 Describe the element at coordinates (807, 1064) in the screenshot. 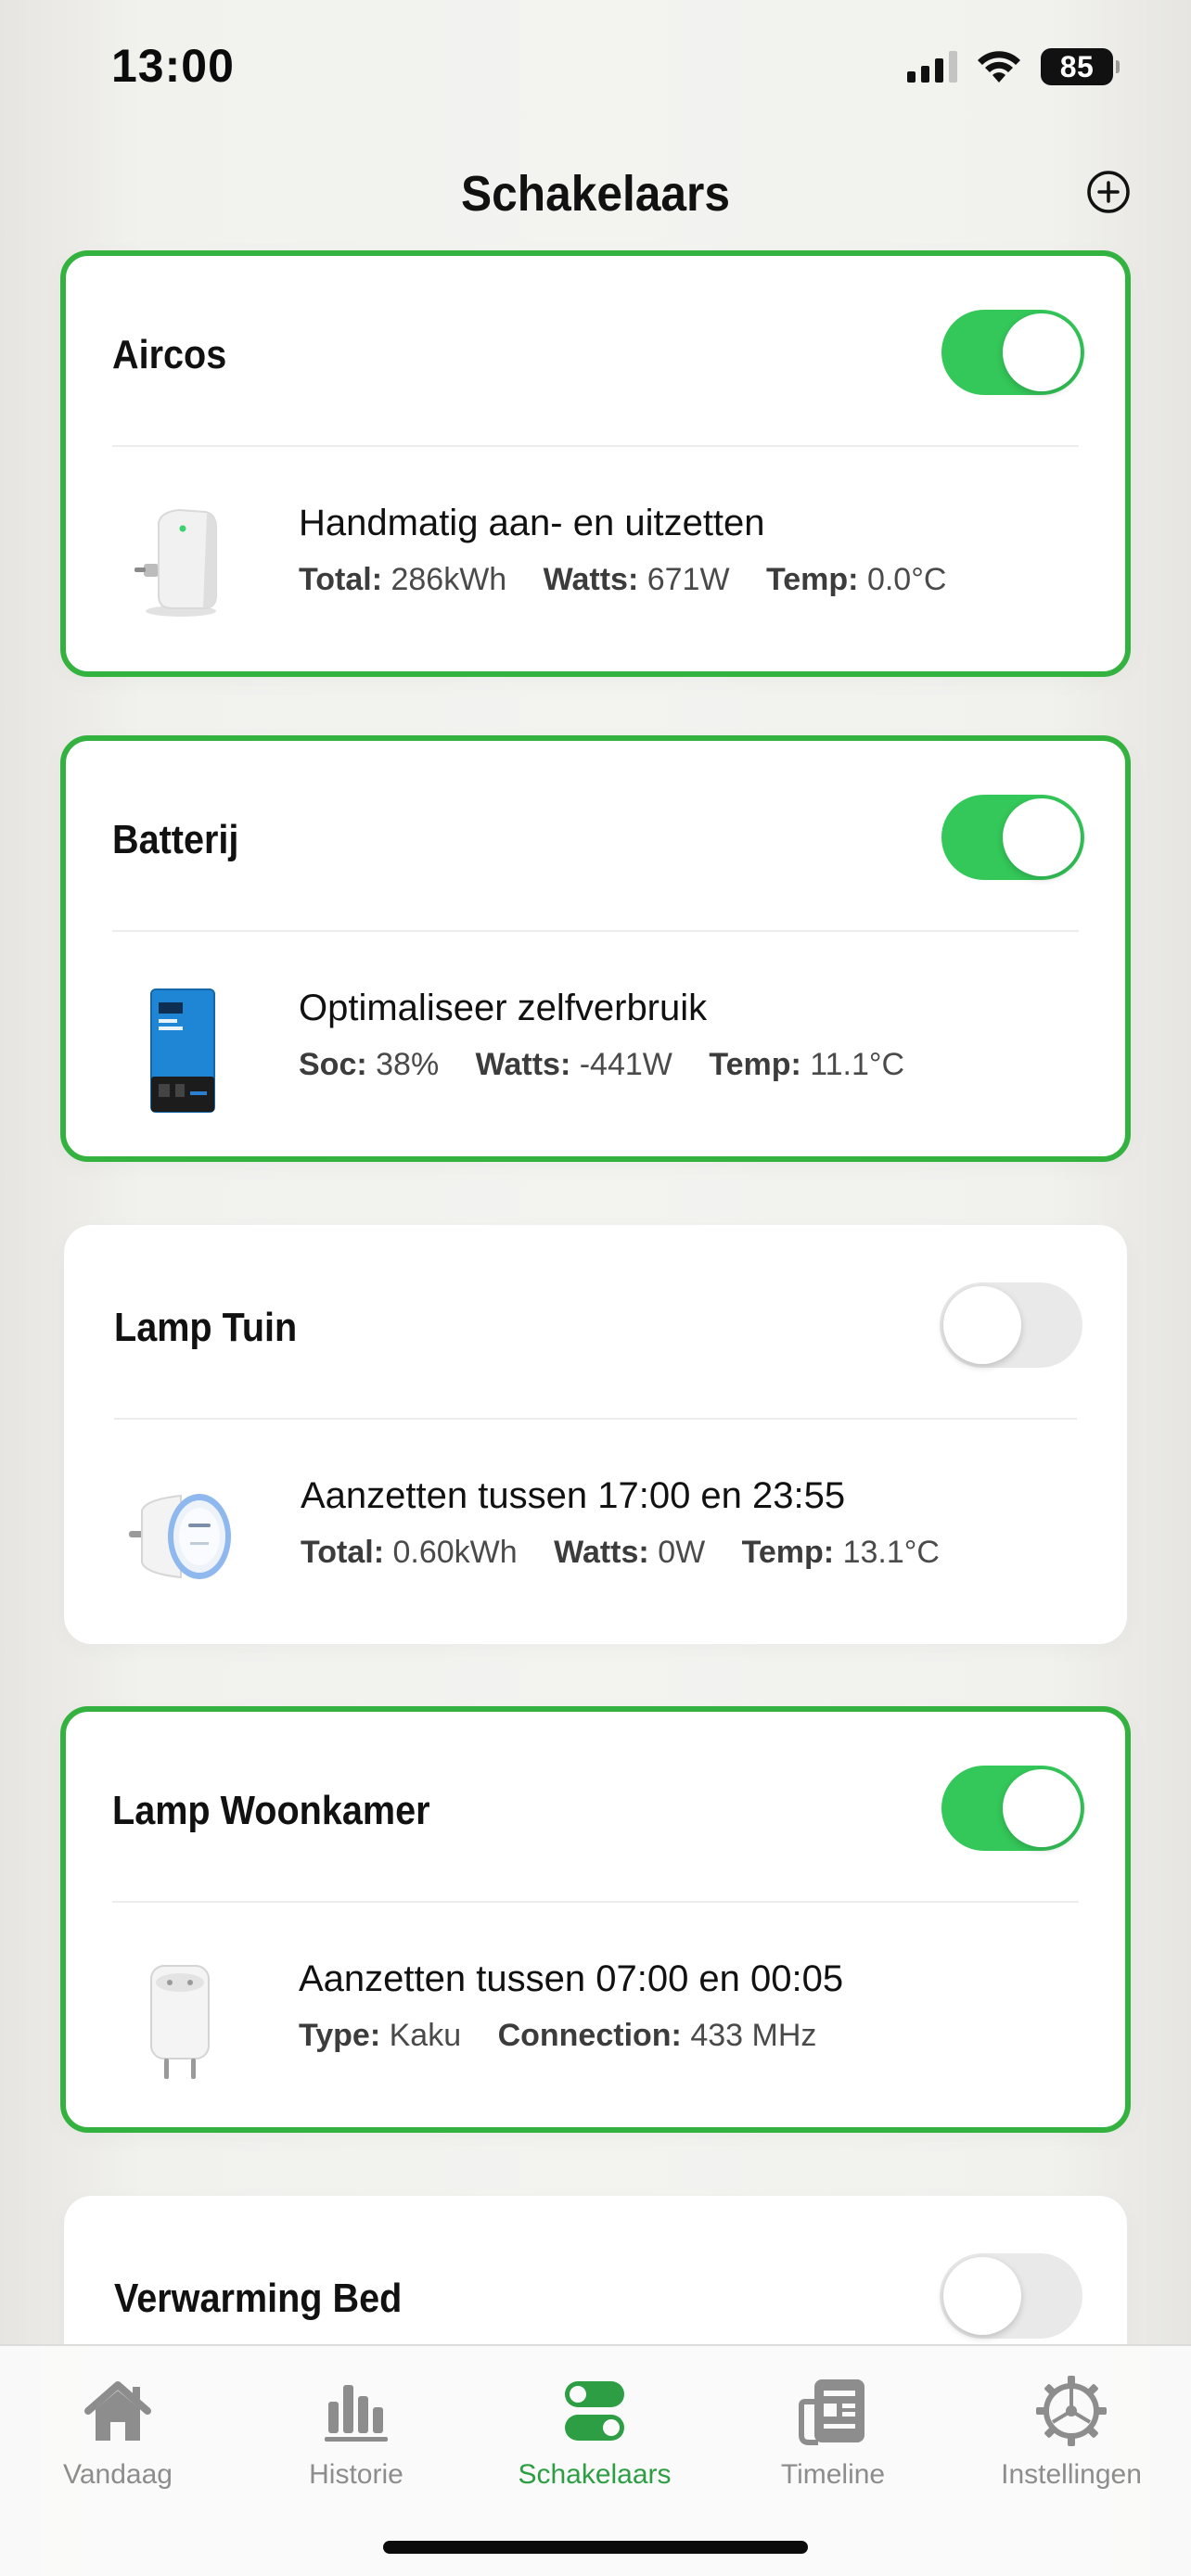

I see `stat-temp: Temp: 11.1°C` at that location.